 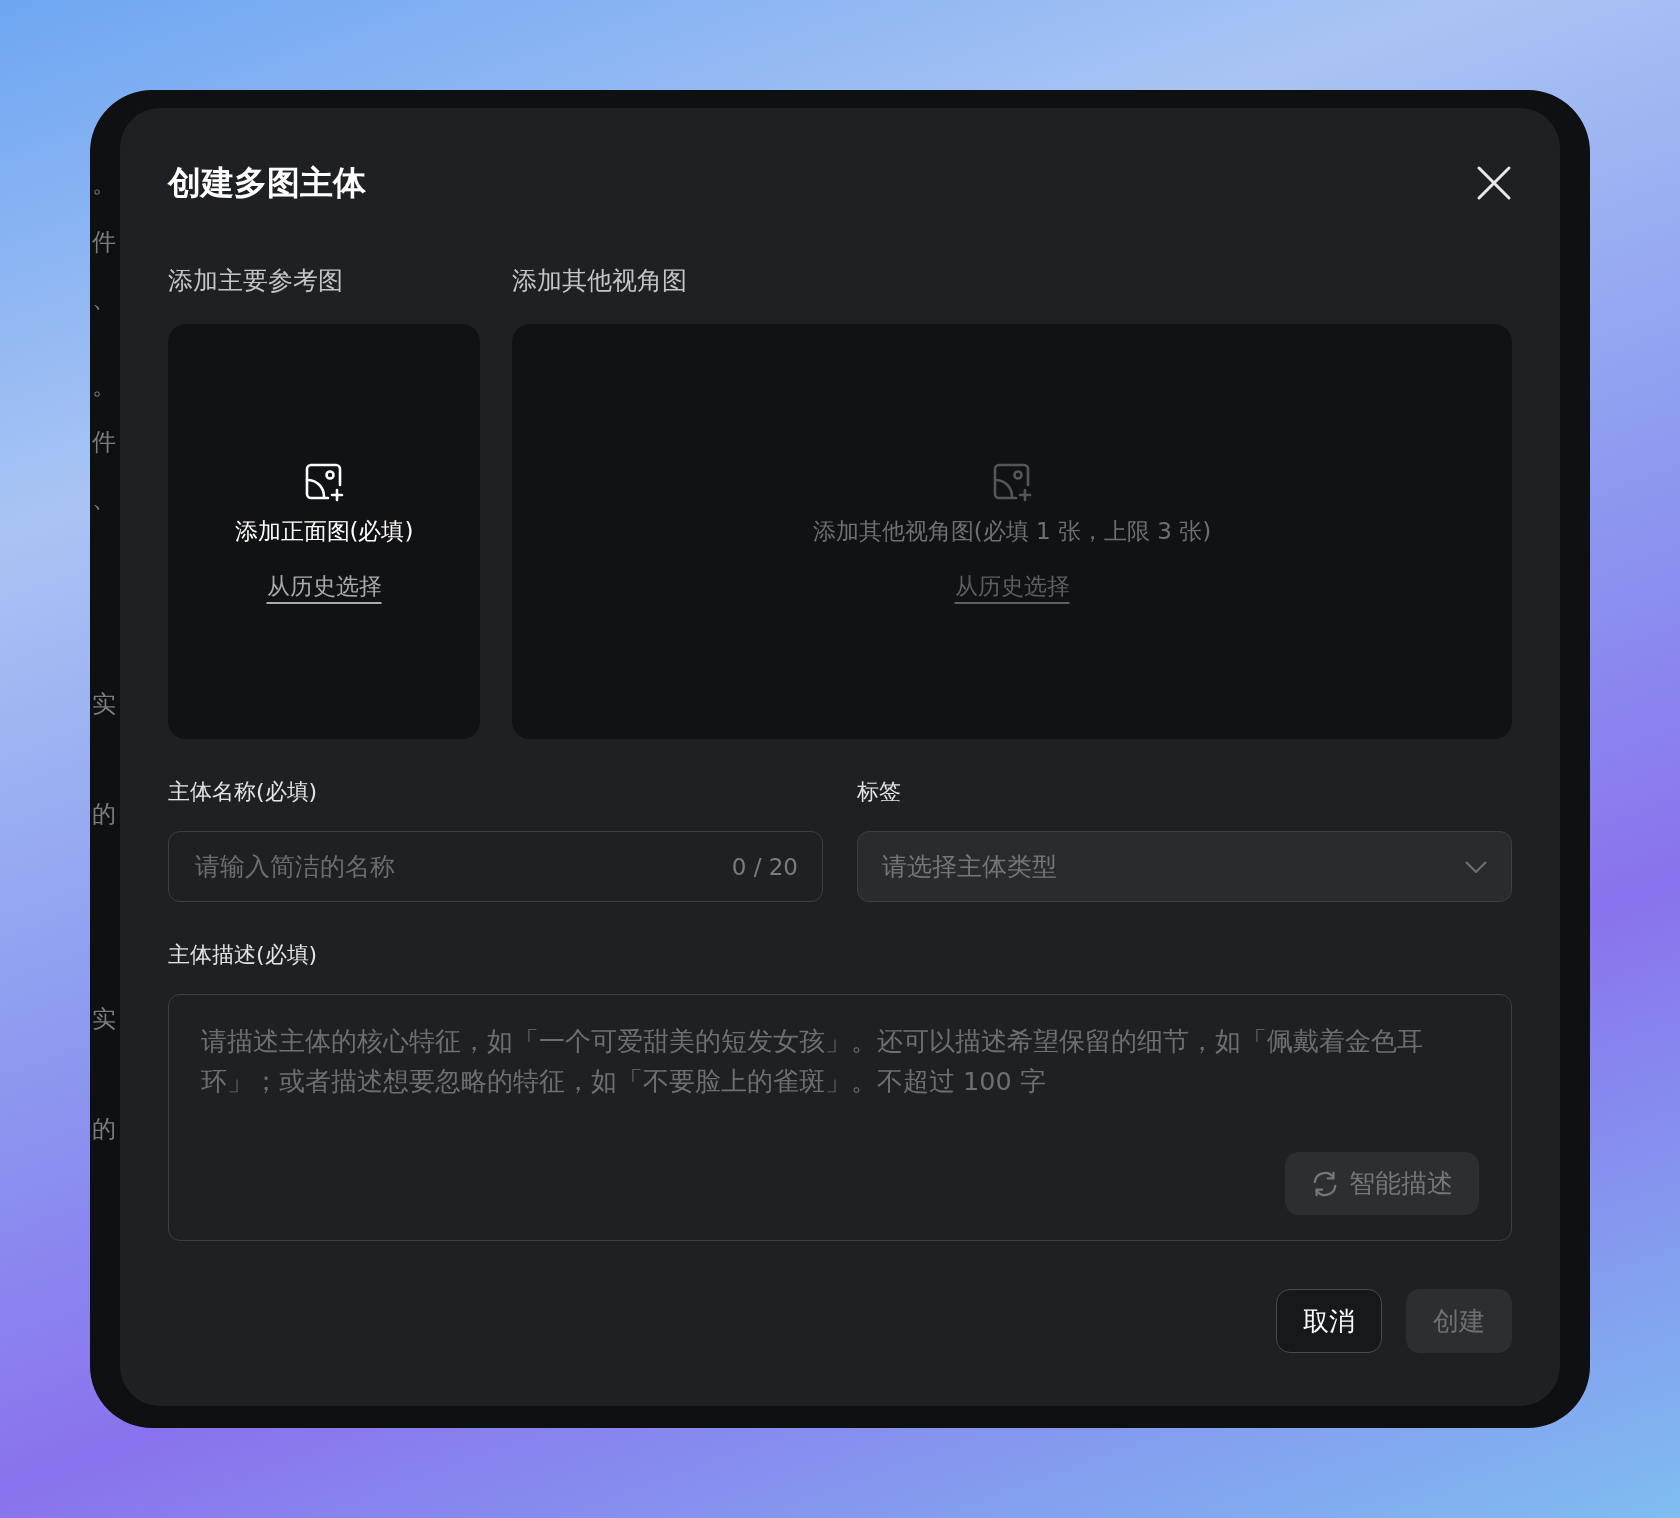 What do you see at coordinates (462, 866) in the screenshot?
I see `text-input: 请输入简洁的名称` at bounding box center [462, 866].